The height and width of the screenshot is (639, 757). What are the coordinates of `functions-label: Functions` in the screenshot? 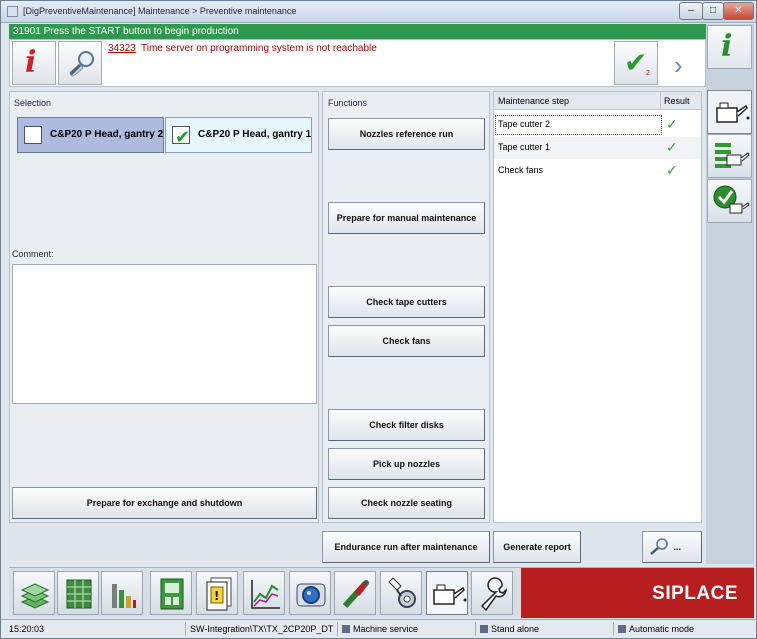 It's located at (348, 103).